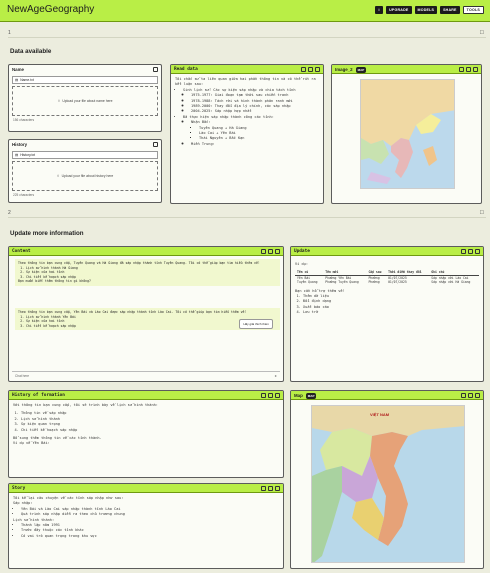 The image size is (490, 573). I want to click on name-panel-title: Name, so click(18, 69).